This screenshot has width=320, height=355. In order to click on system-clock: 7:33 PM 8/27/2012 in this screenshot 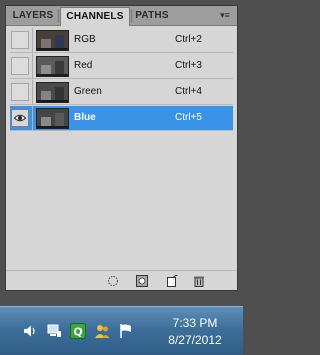, I will do `click(195, 332)`.